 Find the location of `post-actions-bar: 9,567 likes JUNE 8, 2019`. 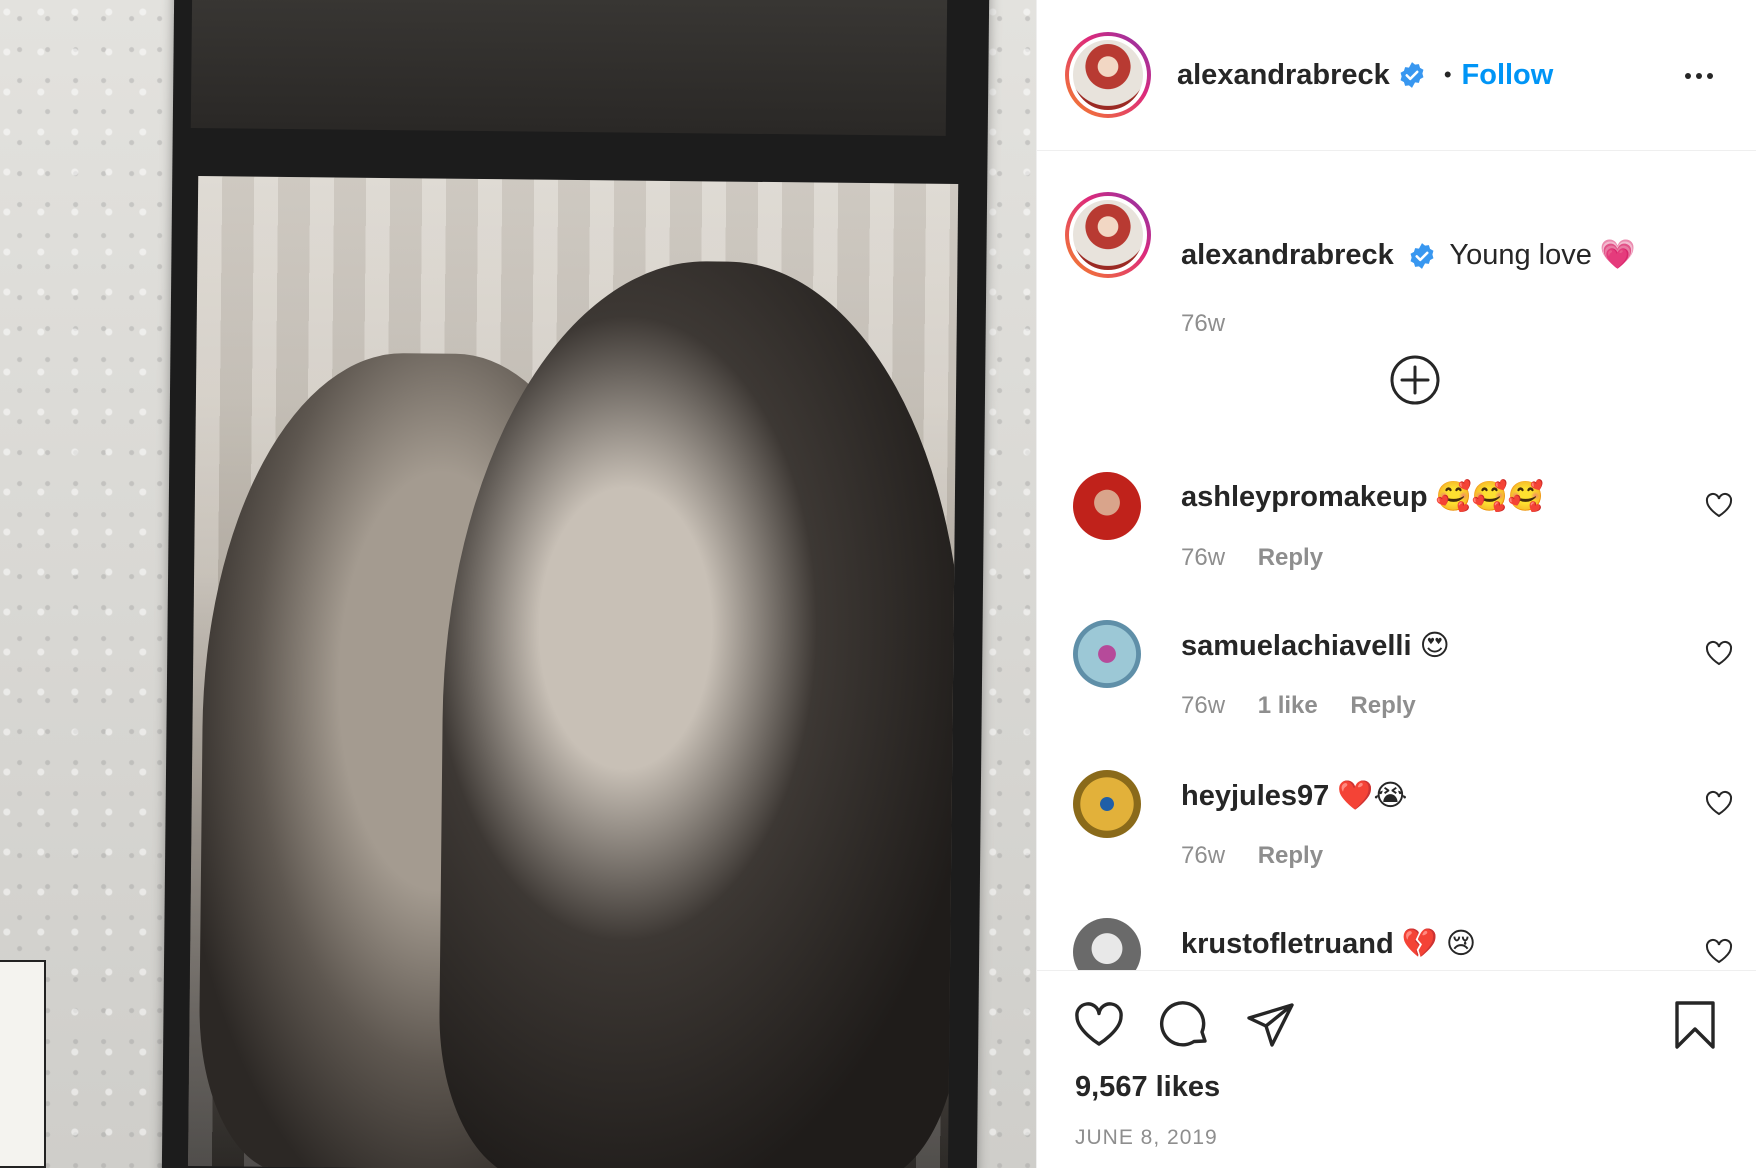

post-actions-bar: 9,567 likes JUNE 8, 2019 is located at coordinates (1396, 1069).